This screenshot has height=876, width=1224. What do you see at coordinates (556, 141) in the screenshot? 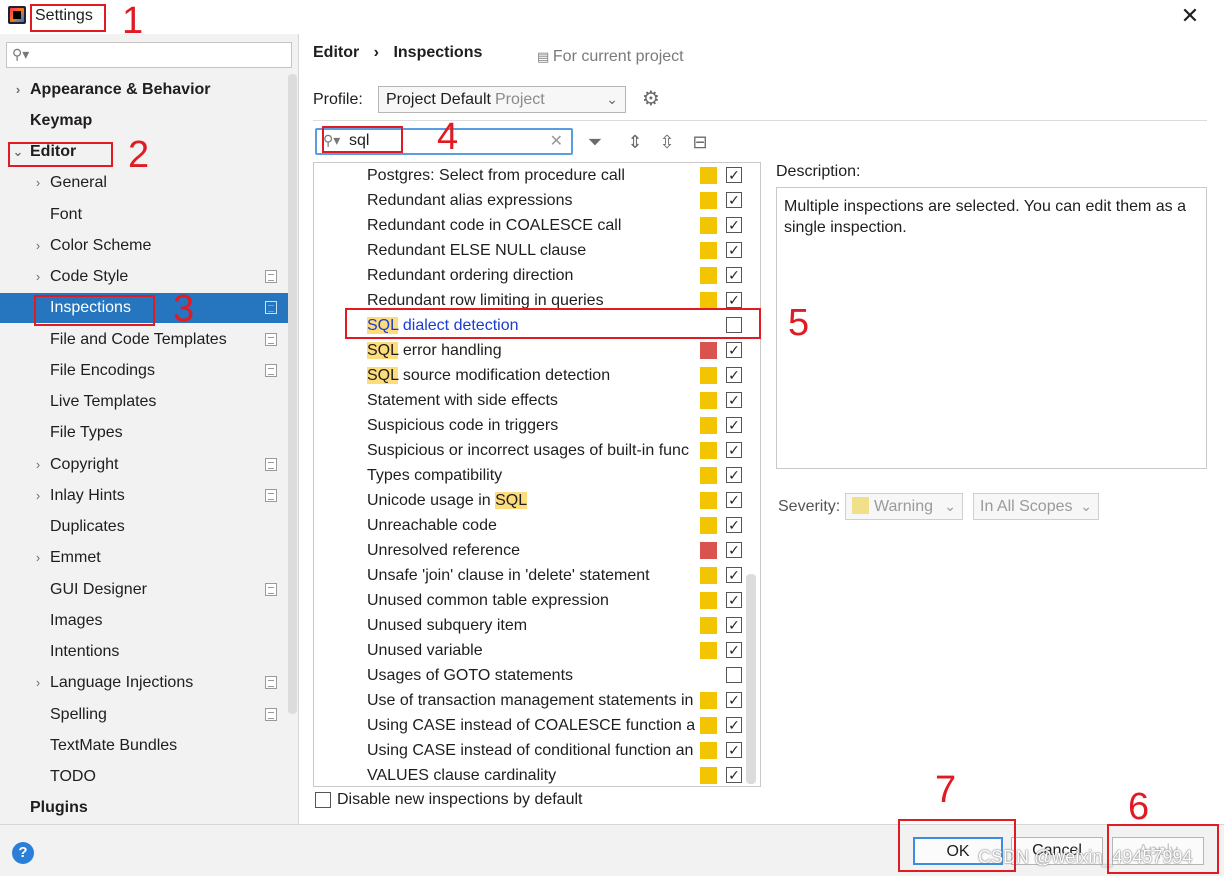
I see `clear-icon: ✕` at bounding box center [556, 141].